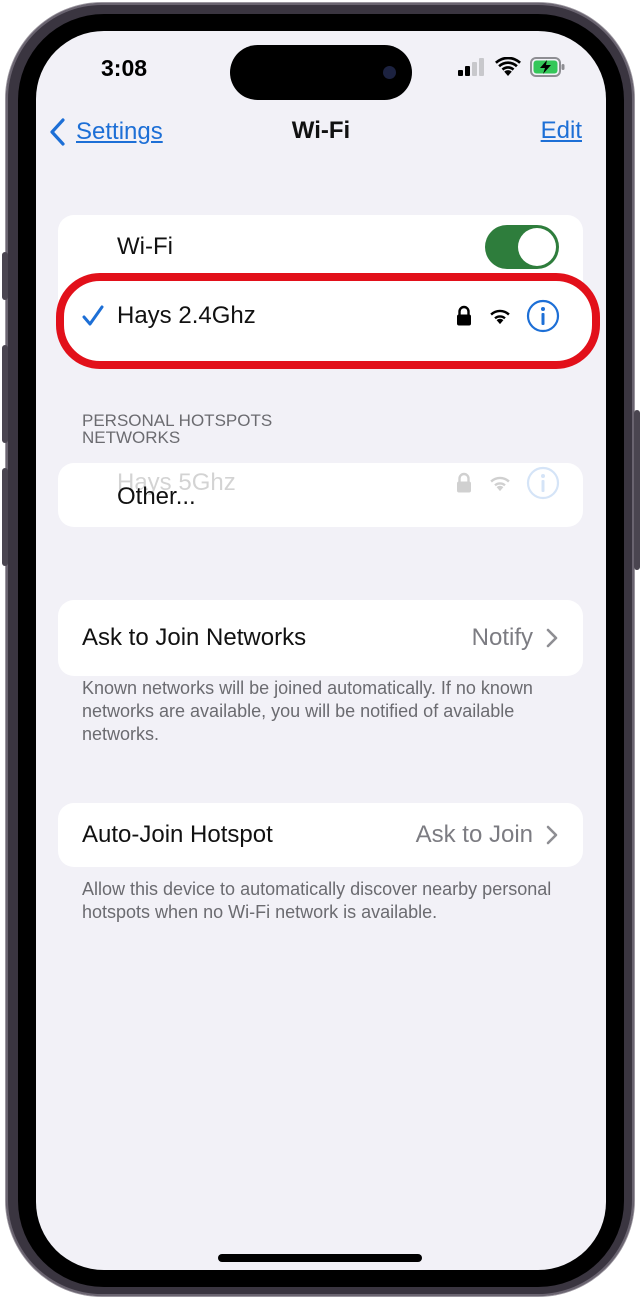 The image size is (642, 1301). I want to click on wifi-toggle, so click(522, 247).